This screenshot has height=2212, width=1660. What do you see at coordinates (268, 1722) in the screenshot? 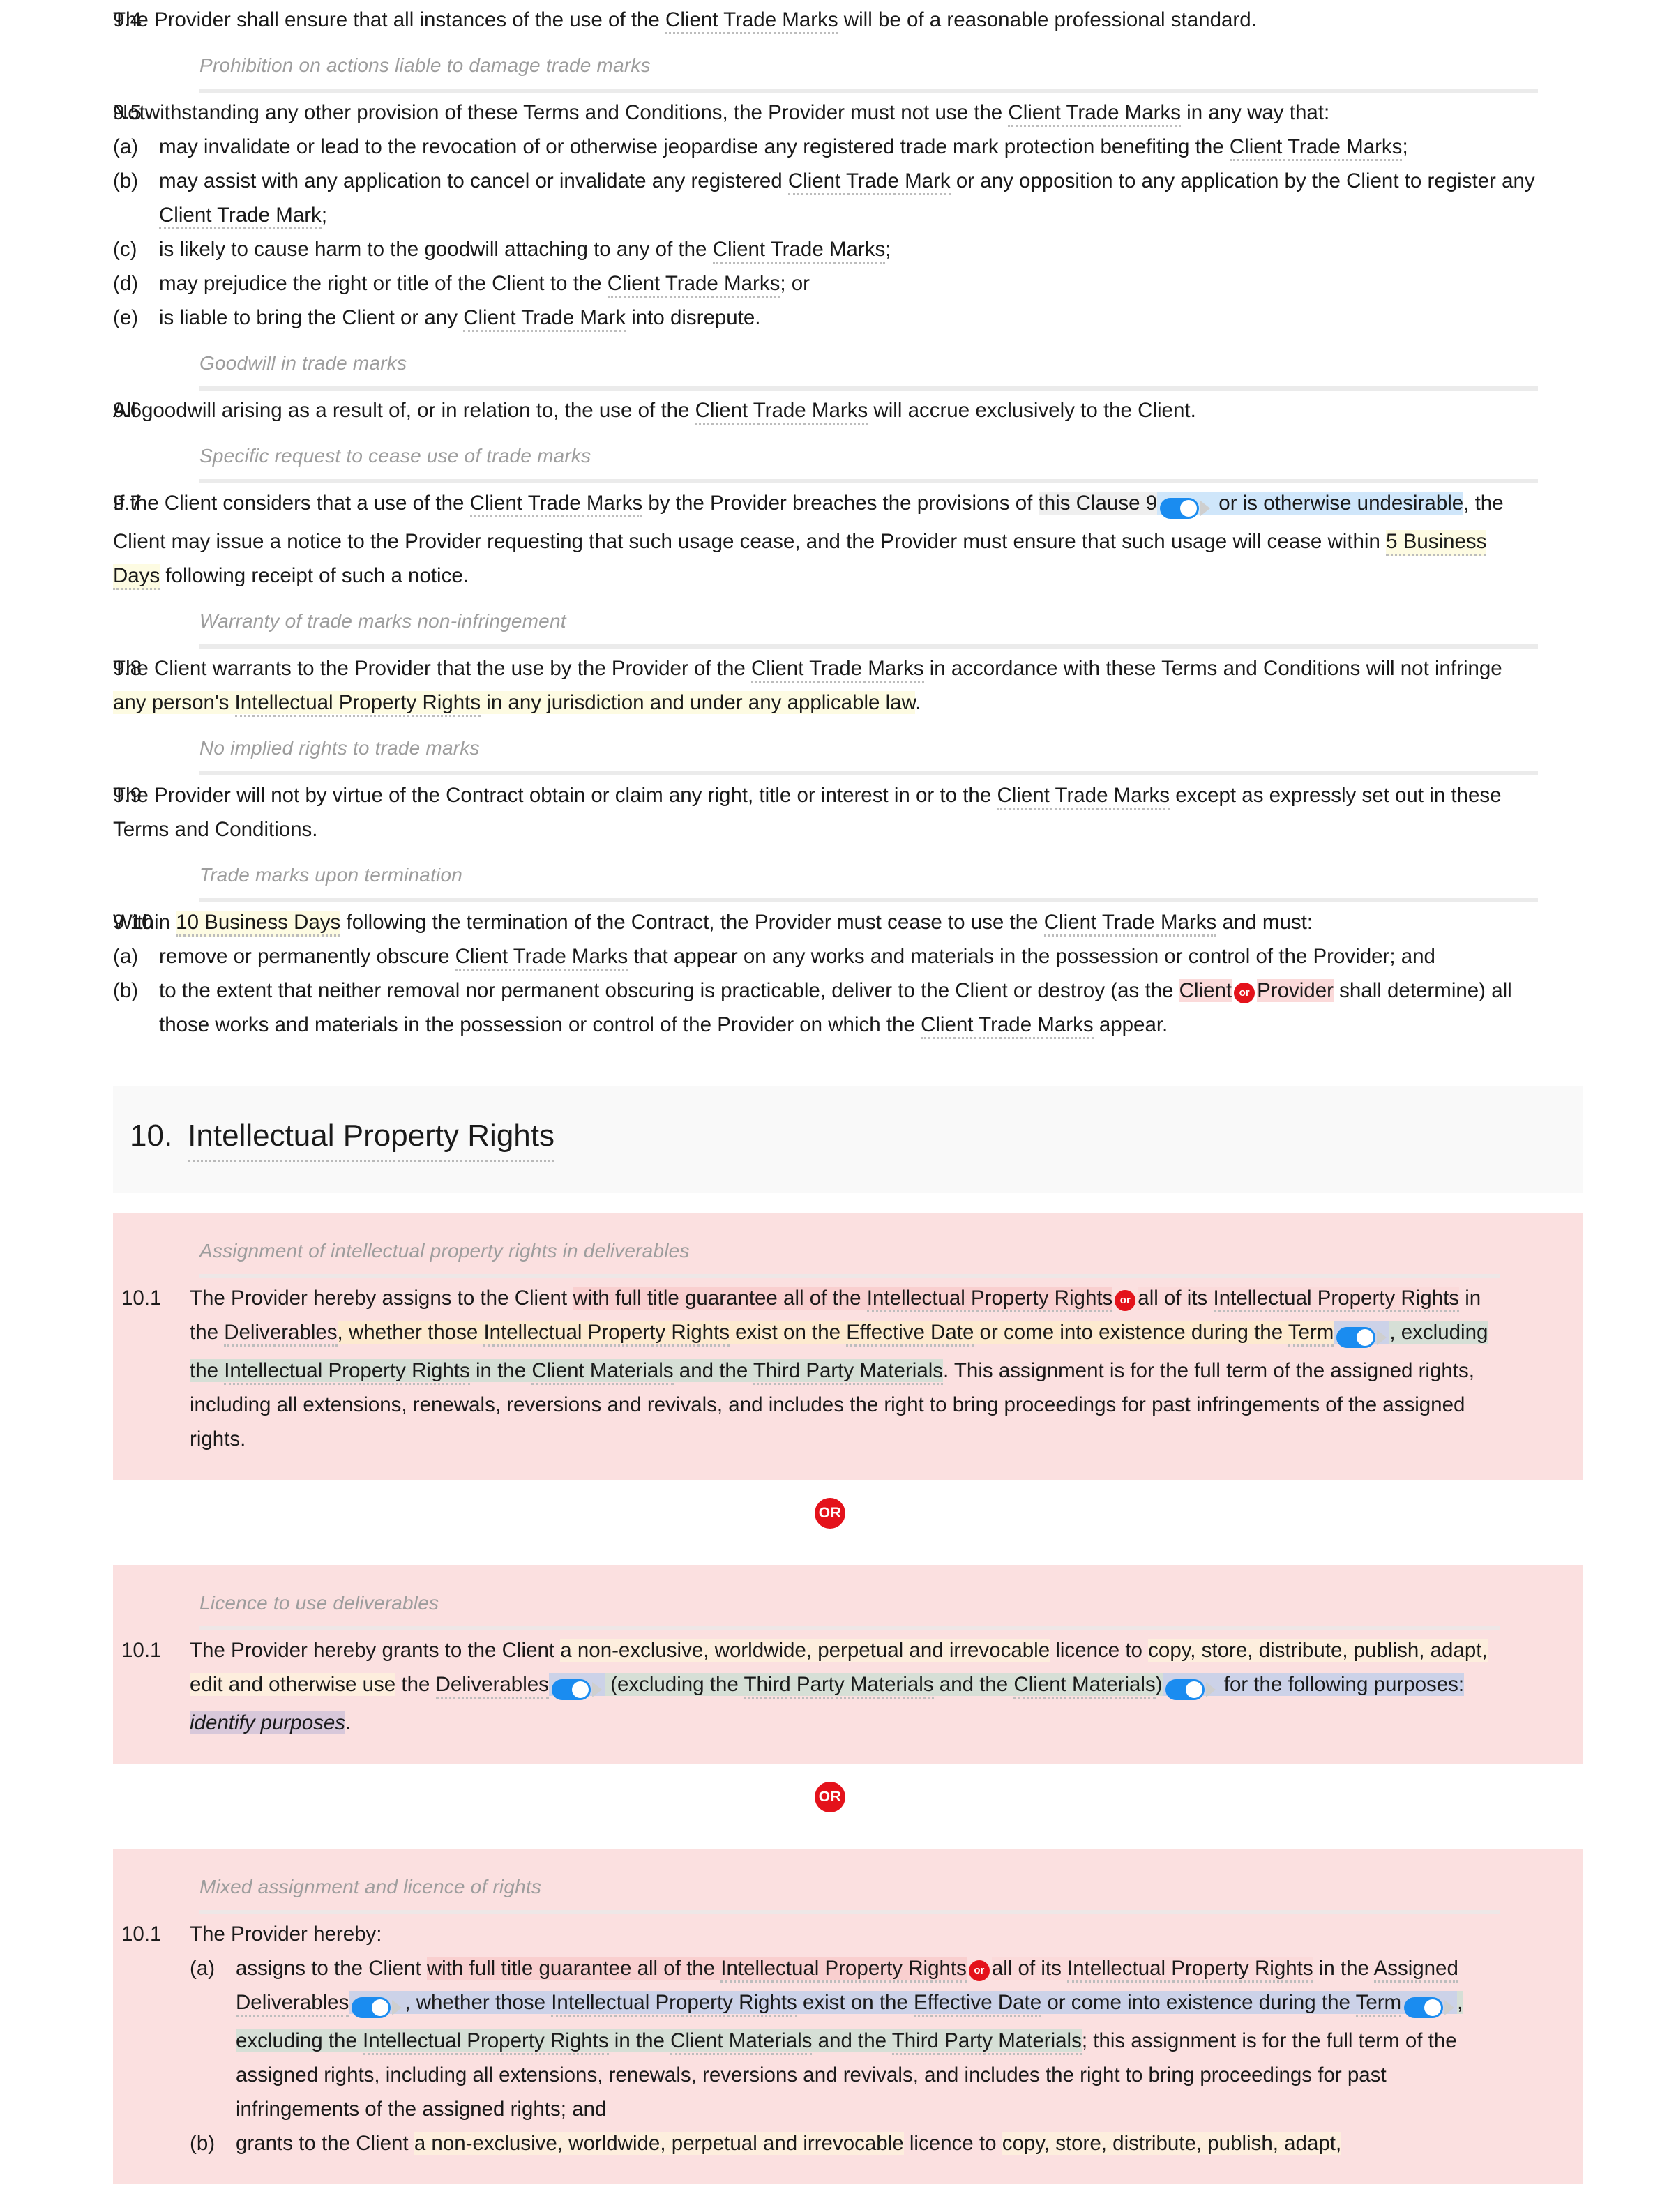
I see `variable-identify-purposes: identify purposes` at bounding box center [268, 1722].